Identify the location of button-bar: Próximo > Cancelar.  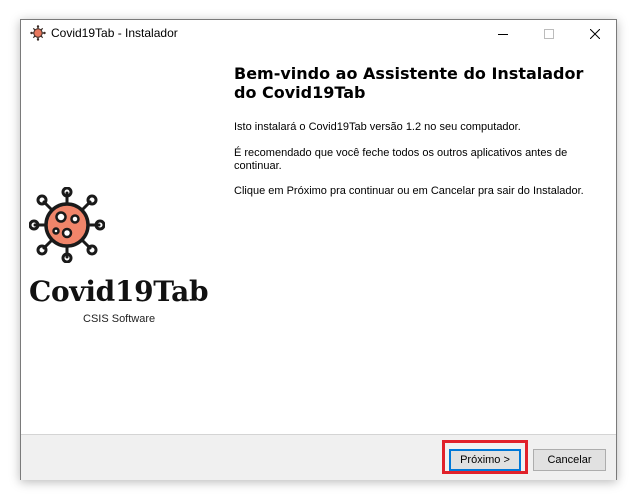
(318, 457).